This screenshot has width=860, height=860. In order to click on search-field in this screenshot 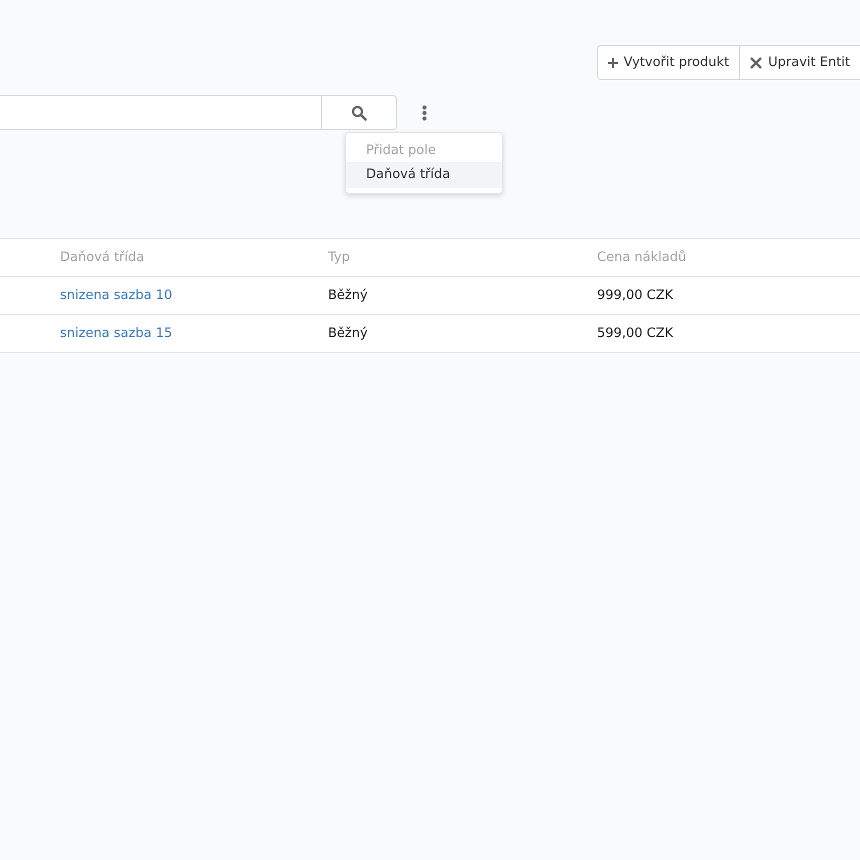, I will do `click(198, 112)`.